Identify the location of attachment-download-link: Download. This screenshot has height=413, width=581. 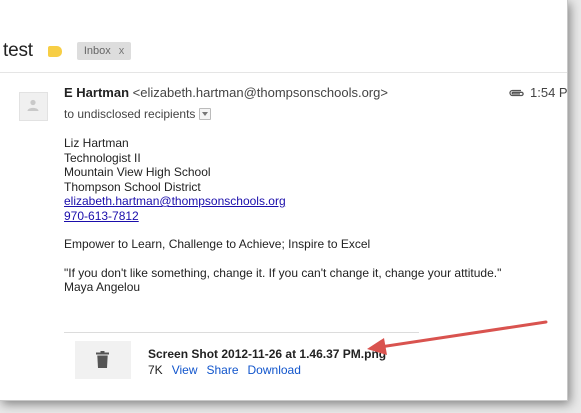
(274, 370).